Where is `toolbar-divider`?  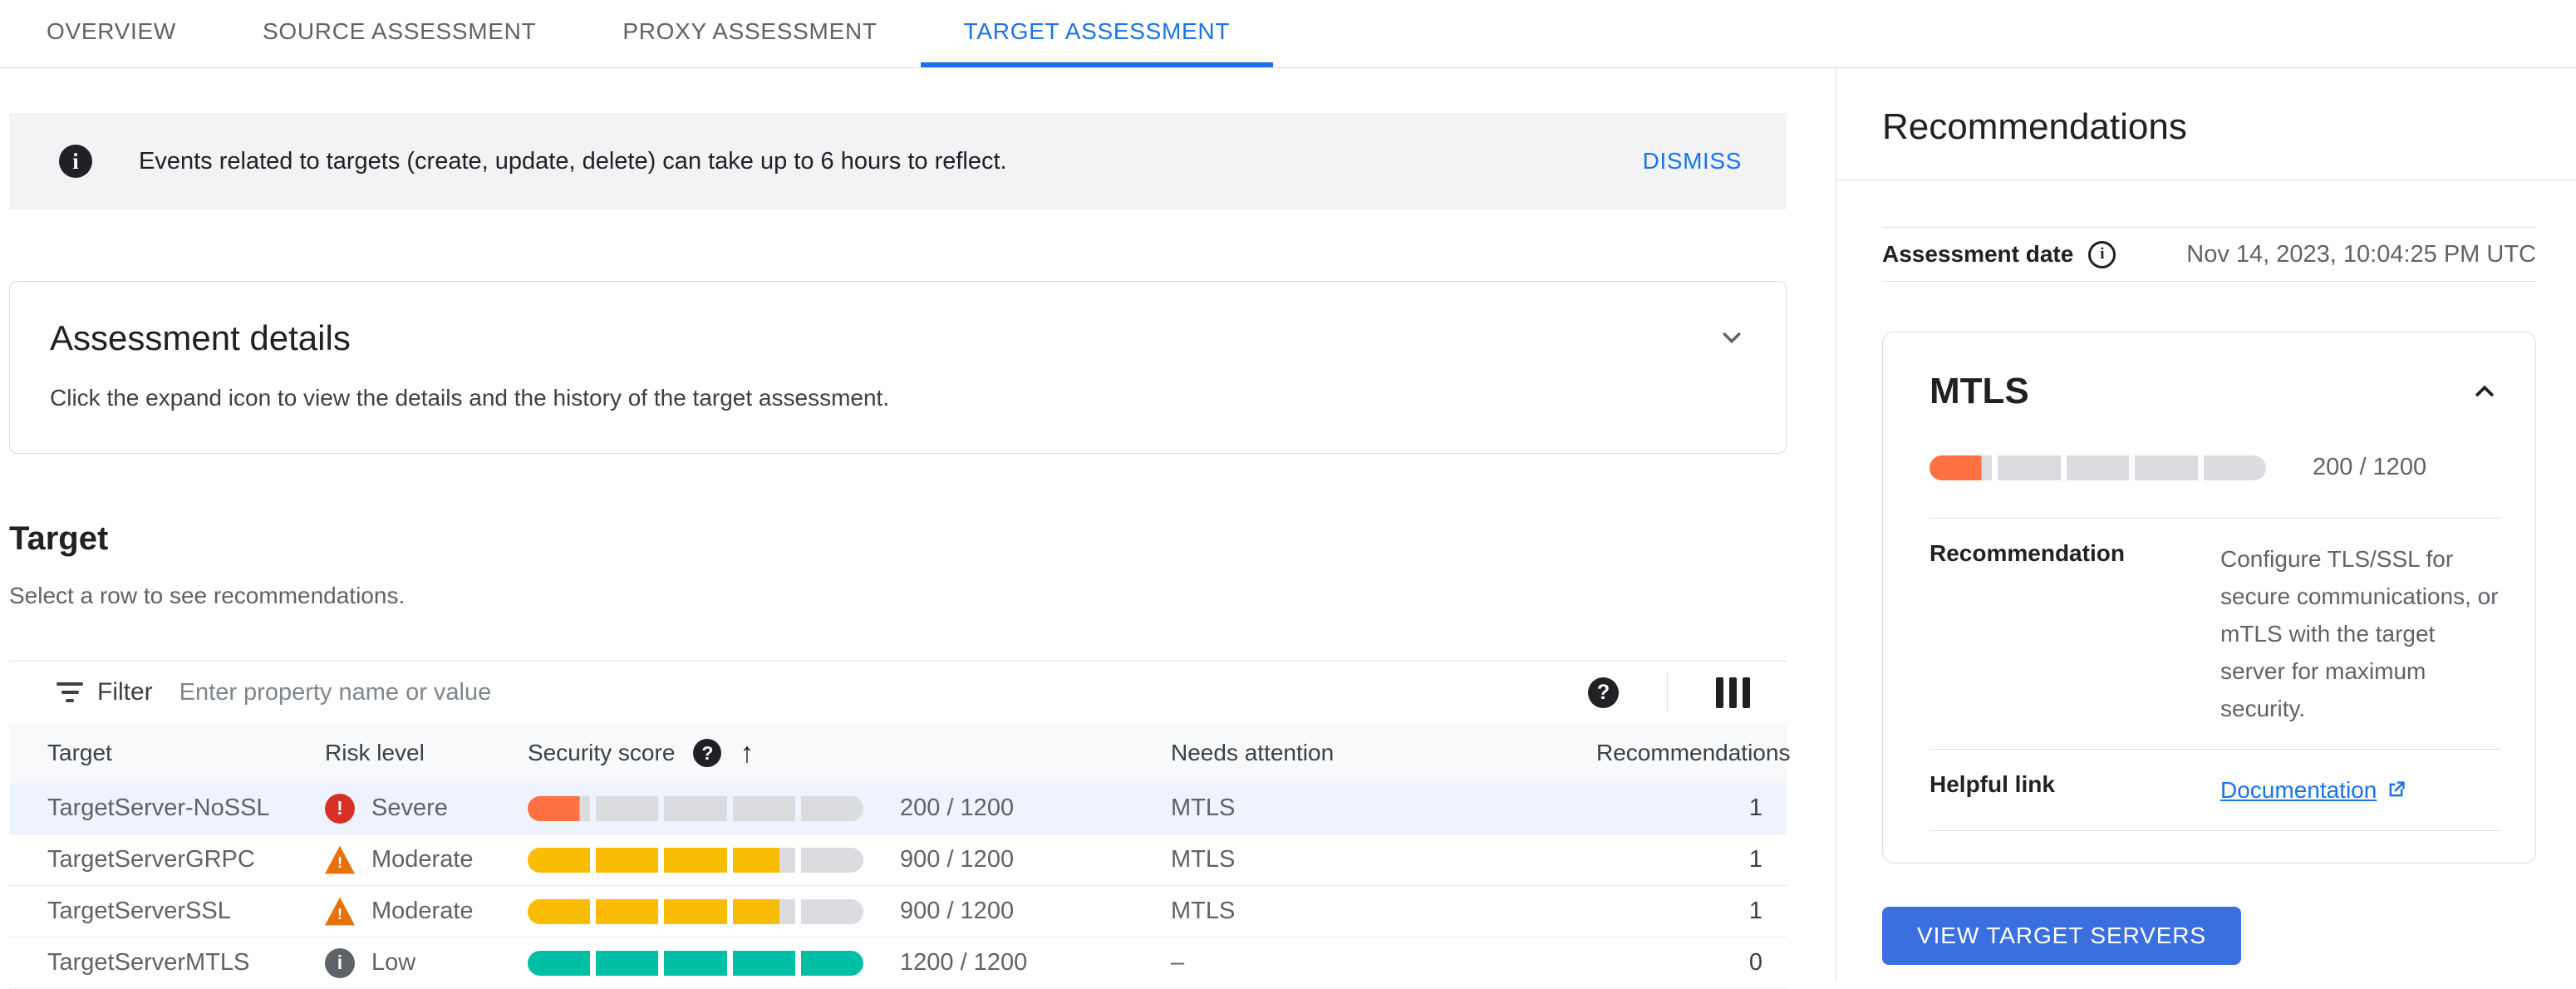
toolbar-divider is located at coordinates (1667, 692).